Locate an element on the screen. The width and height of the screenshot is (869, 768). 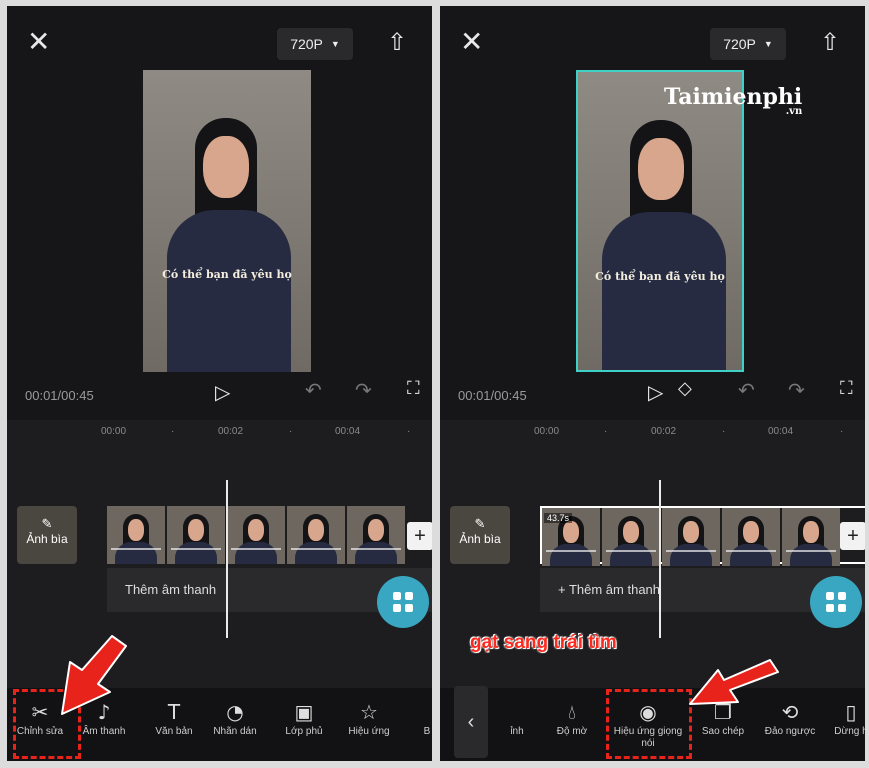
tool-copy: ❐ Sao chép is located at coordinates (723, 724).